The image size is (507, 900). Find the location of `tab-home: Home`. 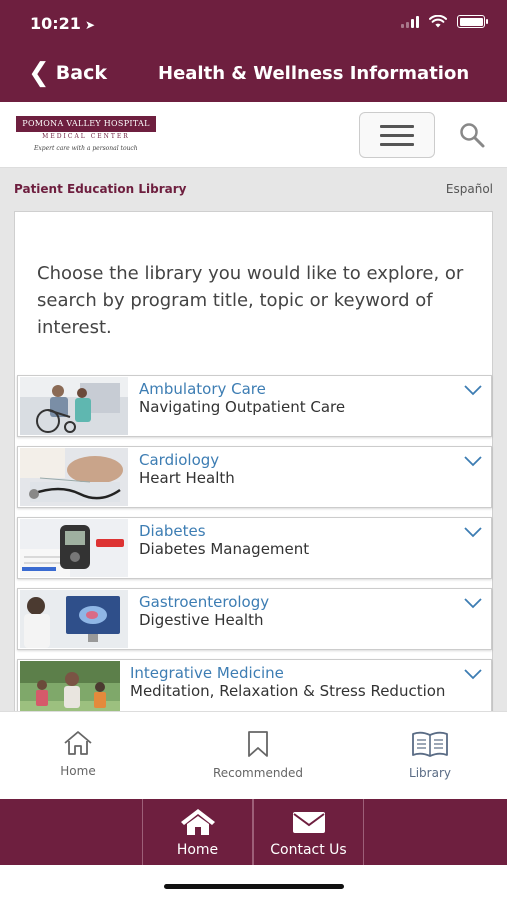

tab-home: Home is located at coordinates (78, 754).